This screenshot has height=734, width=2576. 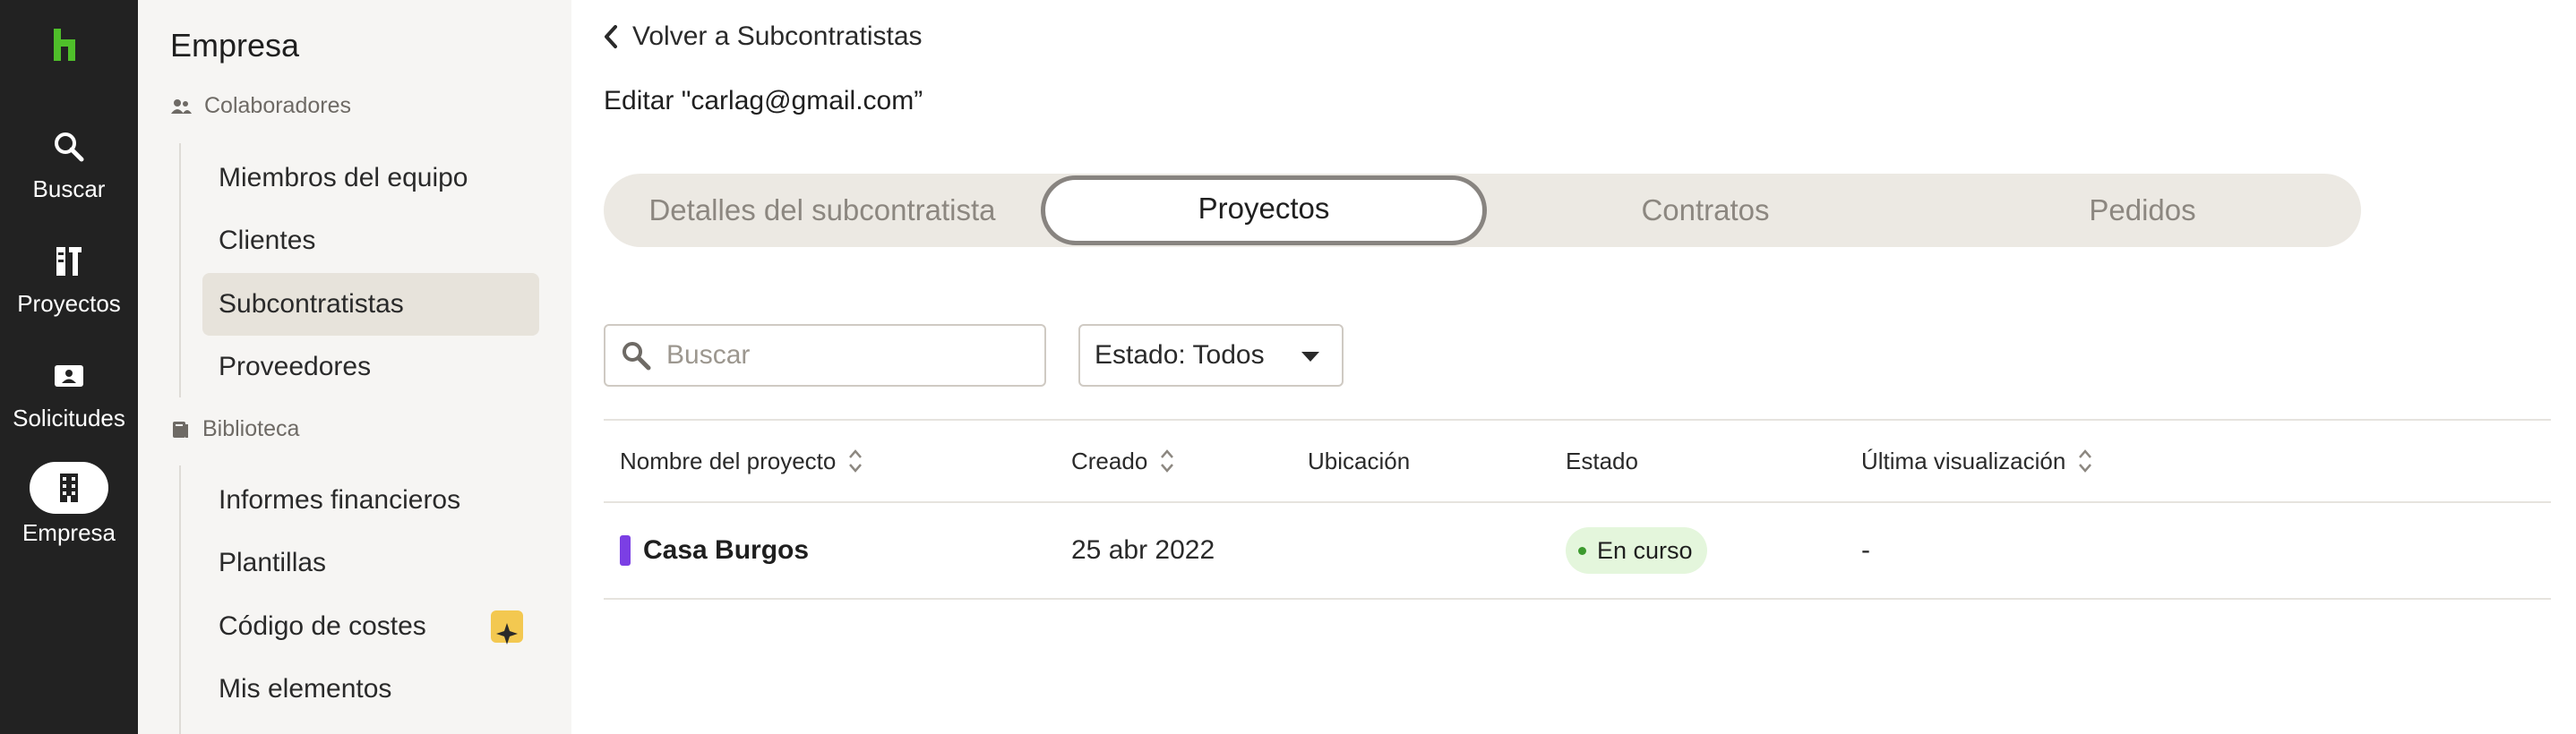 What do you see at coordinates (1963, 461) in the screenshot?
I see `column-header-label: Última visualización` at bounding box center [1963, 461].